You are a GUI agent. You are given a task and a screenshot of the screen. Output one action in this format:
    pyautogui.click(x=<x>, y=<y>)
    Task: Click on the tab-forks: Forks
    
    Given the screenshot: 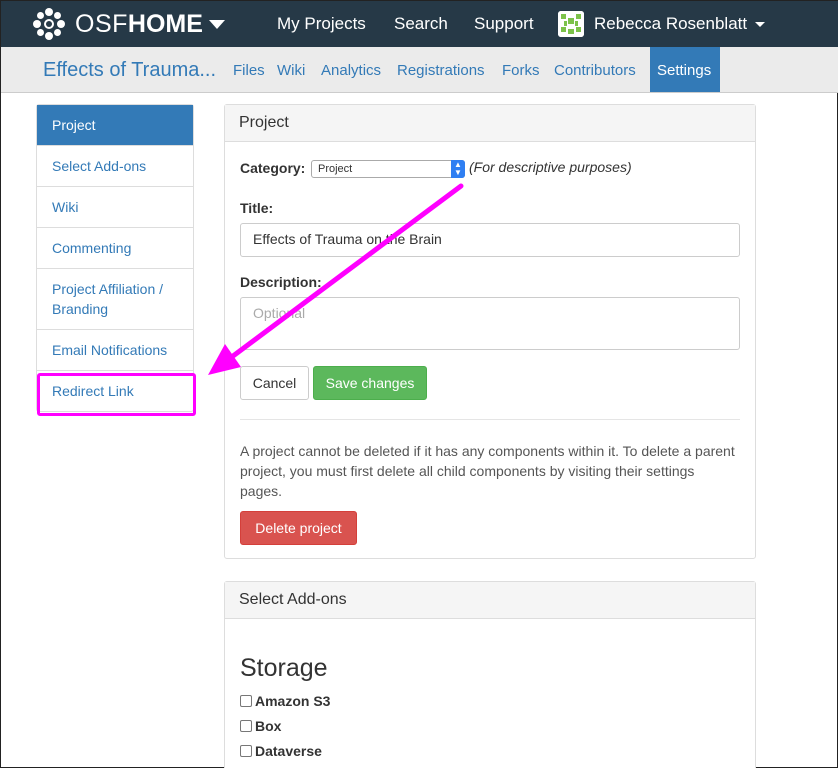 What is the action you would take?
    pyautogui.click(x=521, y=70)
    